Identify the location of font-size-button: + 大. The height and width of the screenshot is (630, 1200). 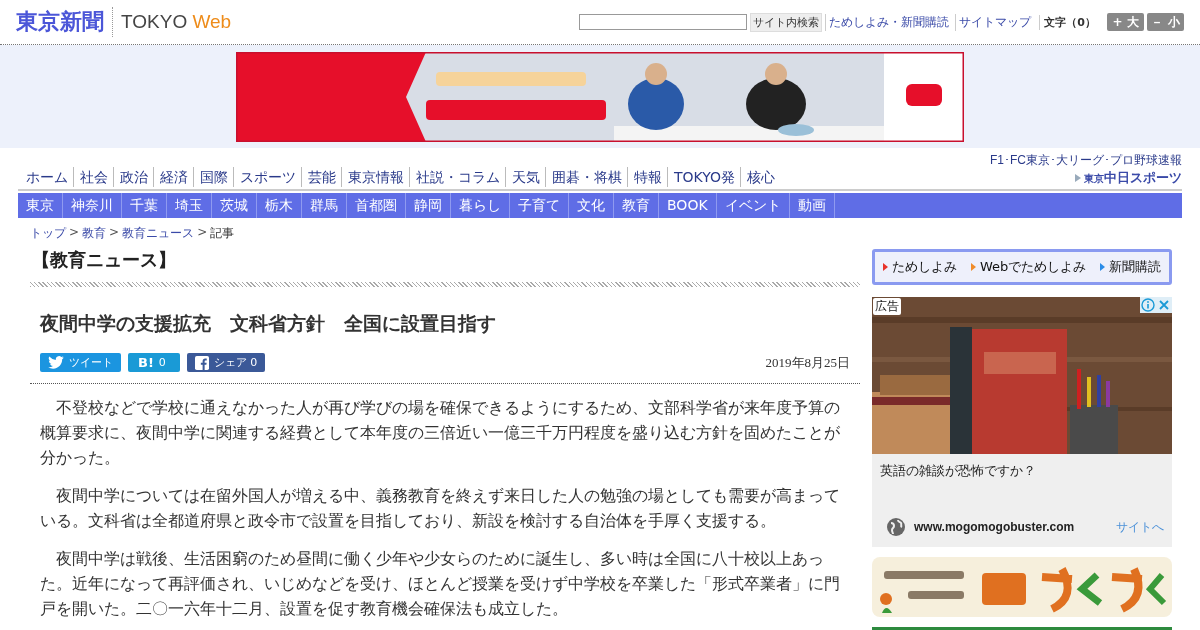
(1125, 22).